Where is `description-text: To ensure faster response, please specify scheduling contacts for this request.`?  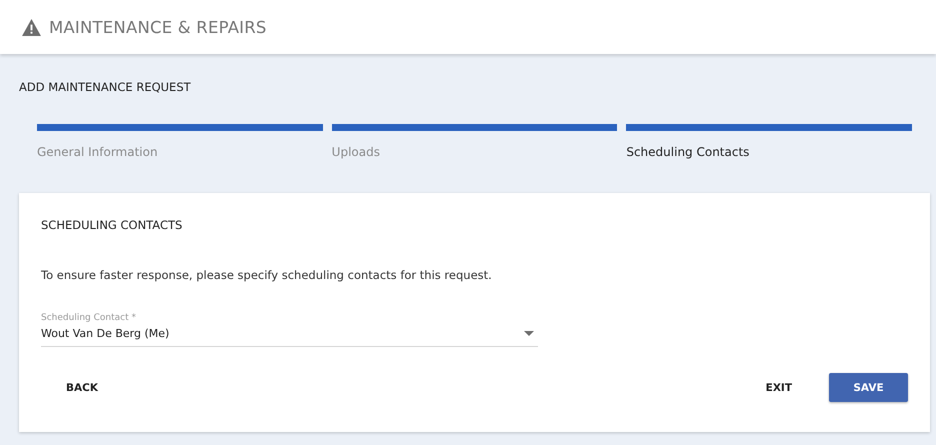
description-text: To ensure faster response, please specify scheduling contacts for this request. is located at coordinates (267, 275).